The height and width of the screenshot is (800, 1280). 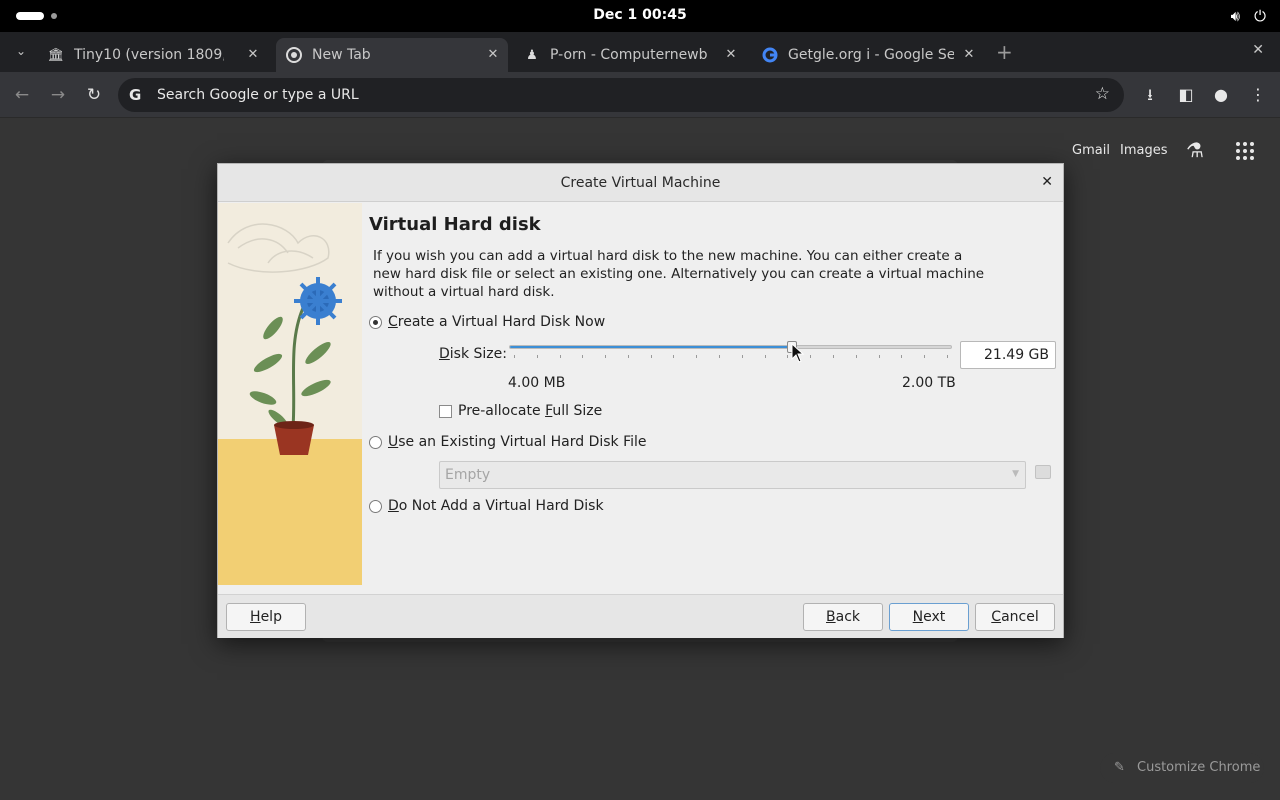 What do you see at coordinates (149, 55) in the screenshot?
I see `tab-title: Tiny10 (version 1809, 22` at bounding box center [149, 55].